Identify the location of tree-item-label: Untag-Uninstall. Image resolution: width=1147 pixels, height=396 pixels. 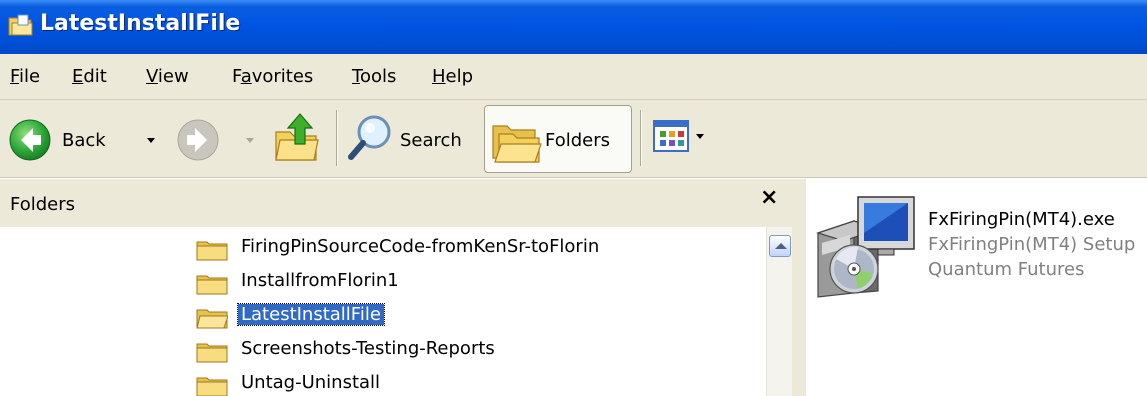
(311, 382).